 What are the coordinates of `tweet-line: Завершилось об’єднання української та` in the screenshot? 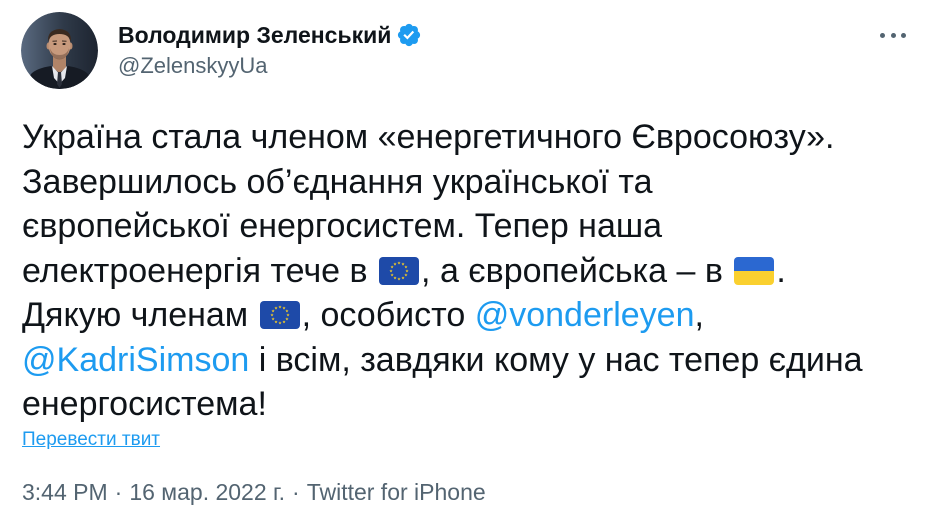 It's located at (442, 182).